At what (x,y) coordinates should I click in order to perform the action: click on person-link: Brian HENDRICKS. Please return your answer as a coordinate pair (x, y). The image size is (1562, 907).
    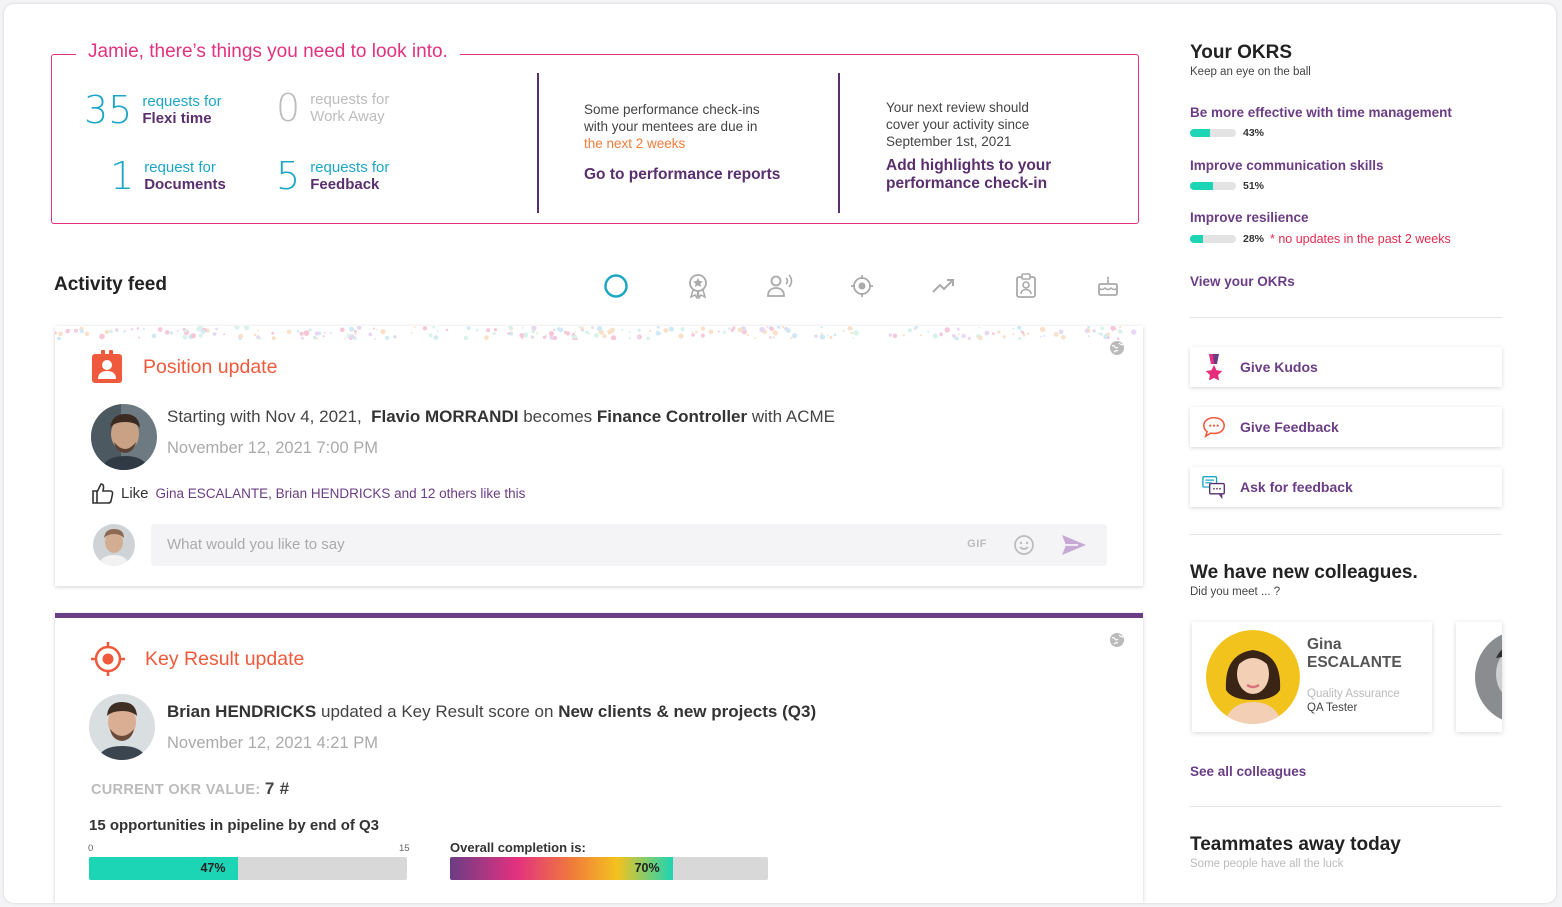
    Looking at the image, I should click on (241, 711).